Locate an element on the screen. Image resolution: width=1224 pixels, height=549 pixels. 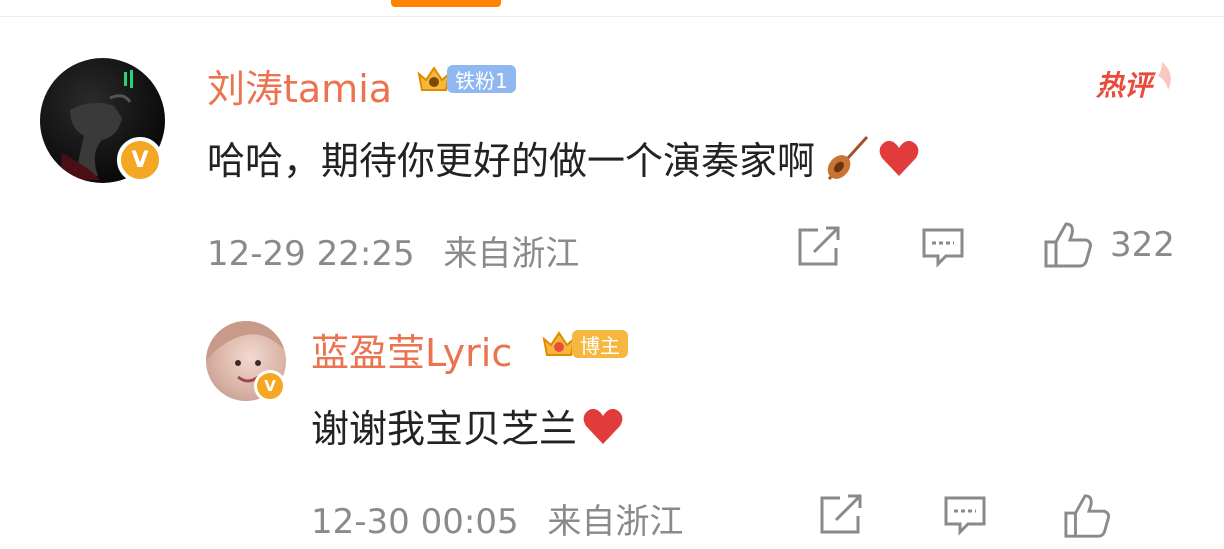
reply-username: 蓝盈莹Lyric is located at coordinates (411, 349).